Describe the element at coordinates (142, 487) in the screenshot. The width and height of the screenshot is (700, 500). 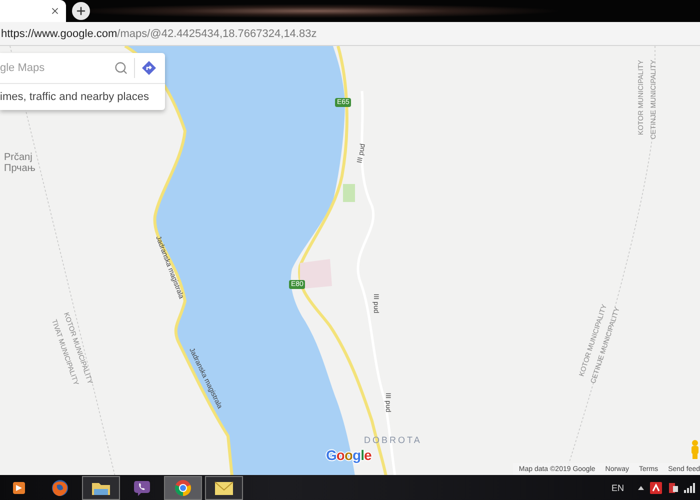
I see `chat-bubble-icon` at that location.